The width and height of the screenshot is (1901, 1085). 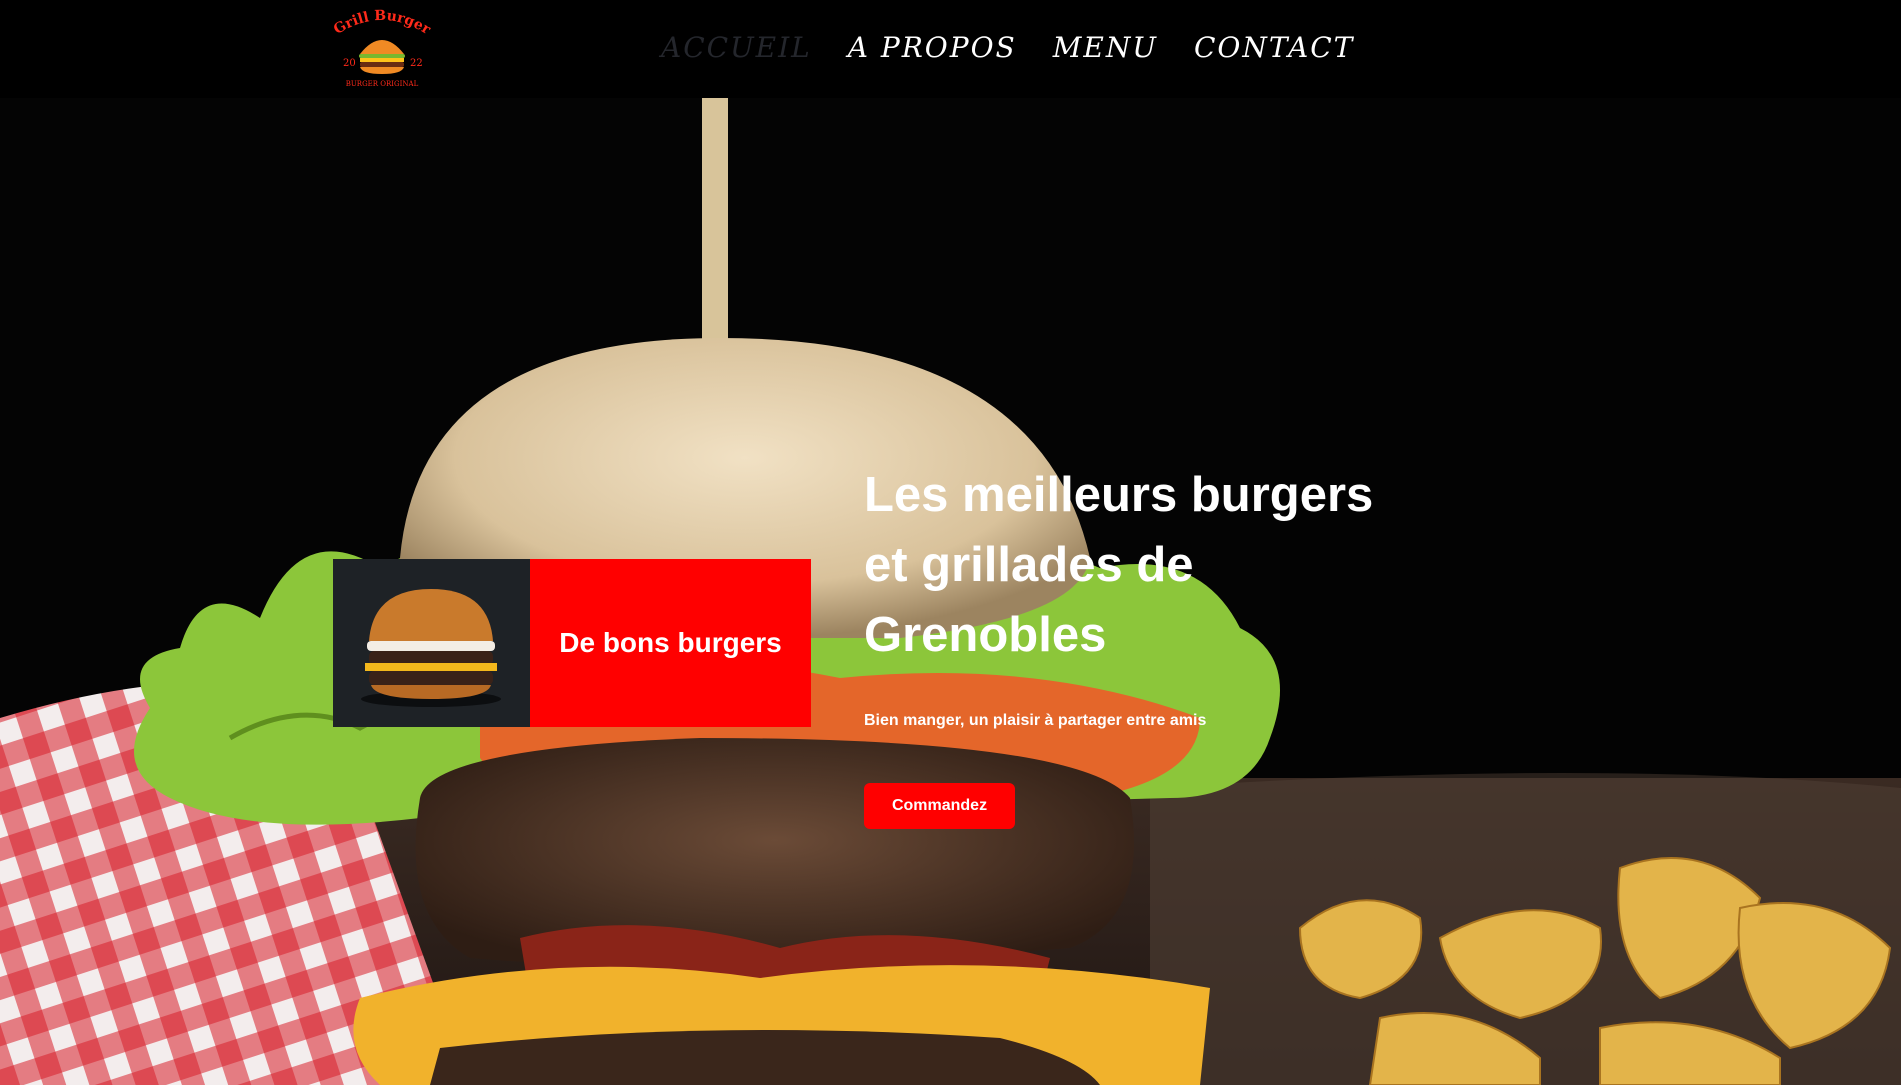 I want to click on feature-card-label-panel: De bons burgers, so click(x=670, y=643).